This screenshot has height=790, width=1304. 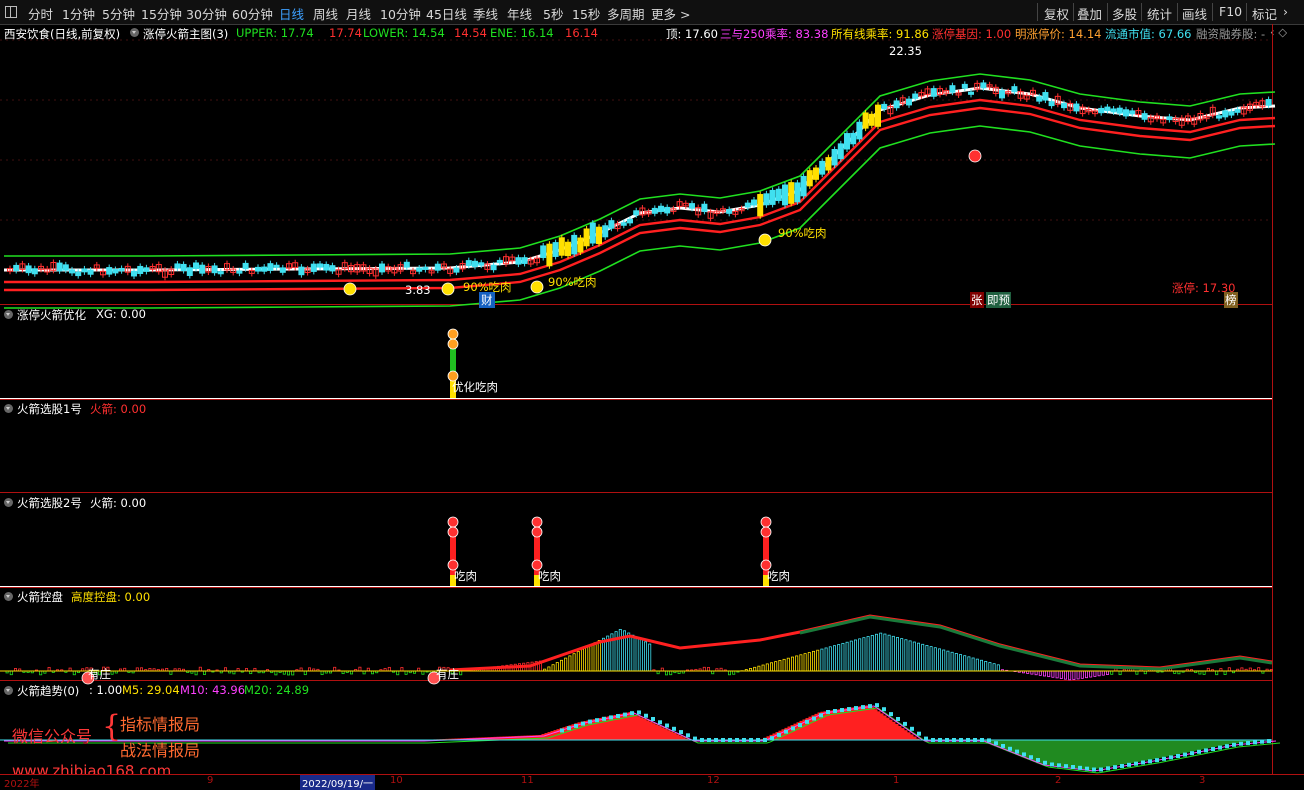 I want to click on panel4-annot-1: 吃肉, so click(x=465, y=576).